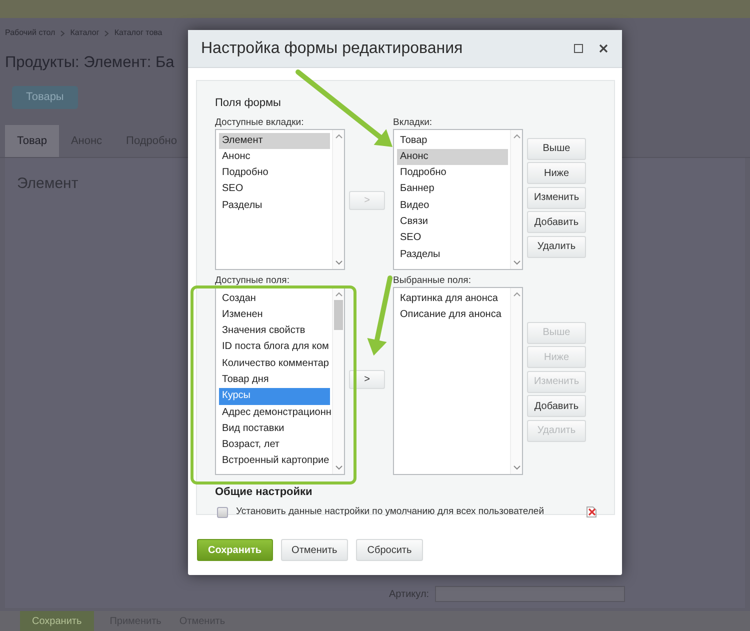 This screenshot has height=631, width=750. I want to click on list-item: Связи, so click(452, 222).